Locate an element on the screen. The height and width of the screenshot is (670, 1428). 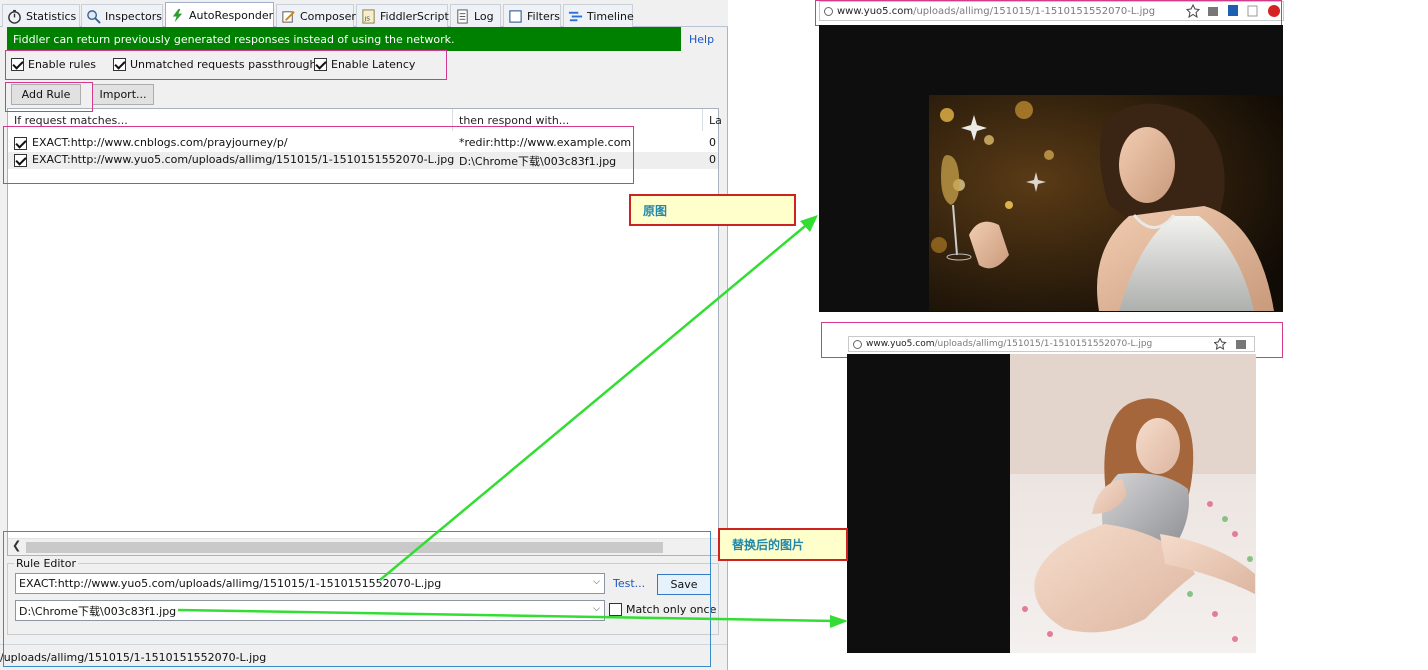
arrow-to-replaced is located at coordinates (506, 615).